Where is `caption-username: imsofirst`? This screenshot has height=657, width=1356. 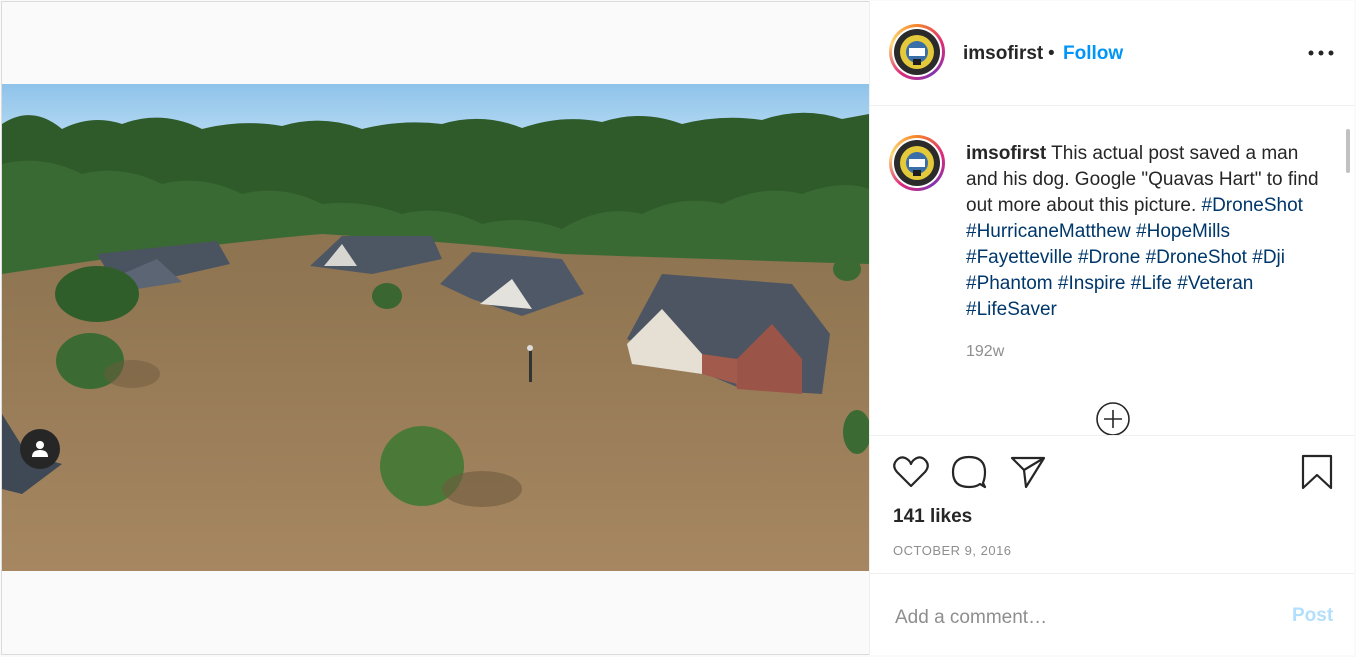 caption-username: imsofirst is located at coordinates (1006, 153).